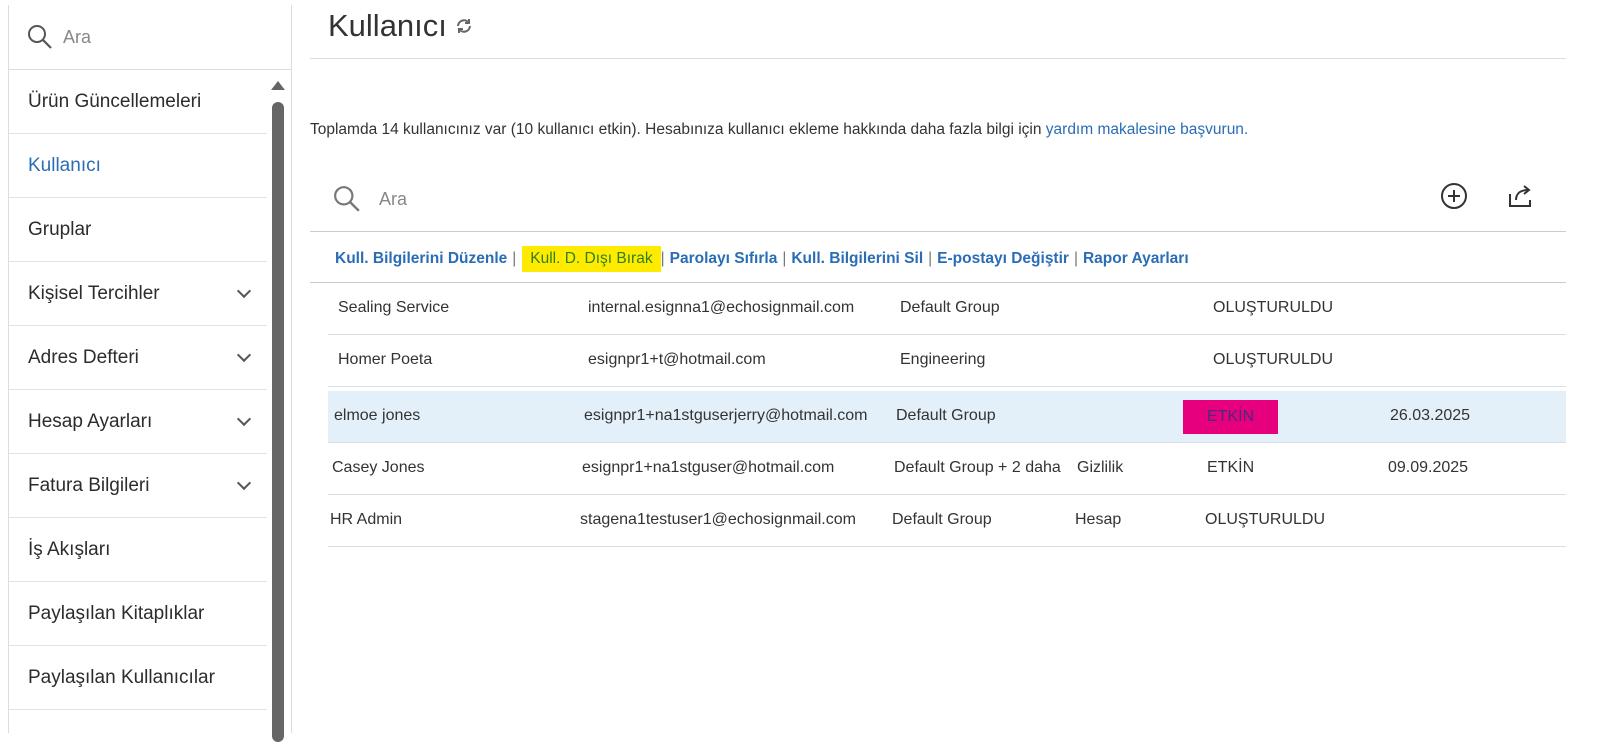  I want to click on action-link: Kull. Bilgilerini Sil, so click(857, 259).